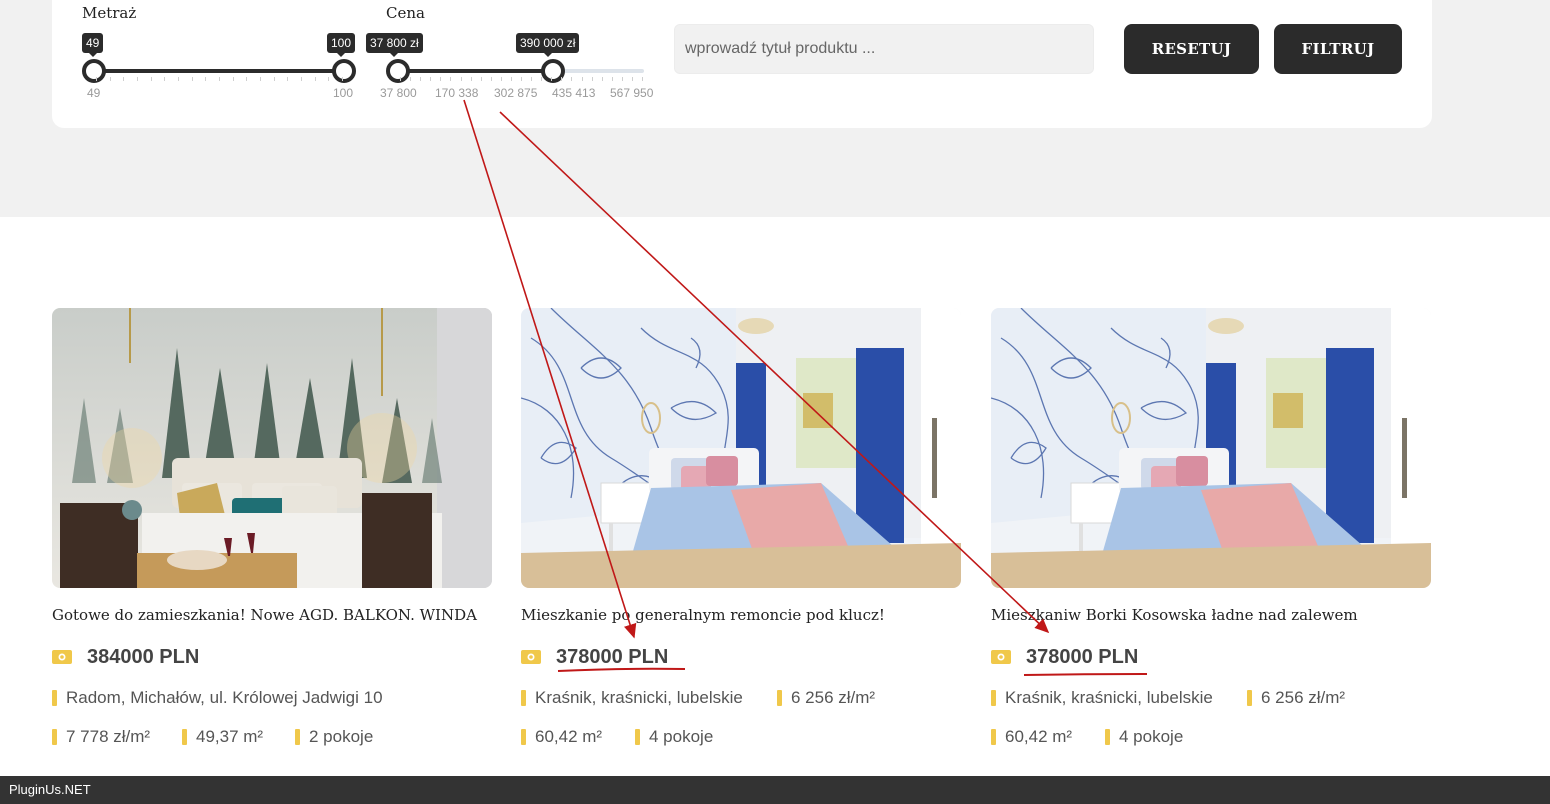 The image size is (1550, 804). Describe the element at coordinates (108, 736) in the screenshot. I see `listing-price-per-m2-text: 7 778 zł/m²` at that location.